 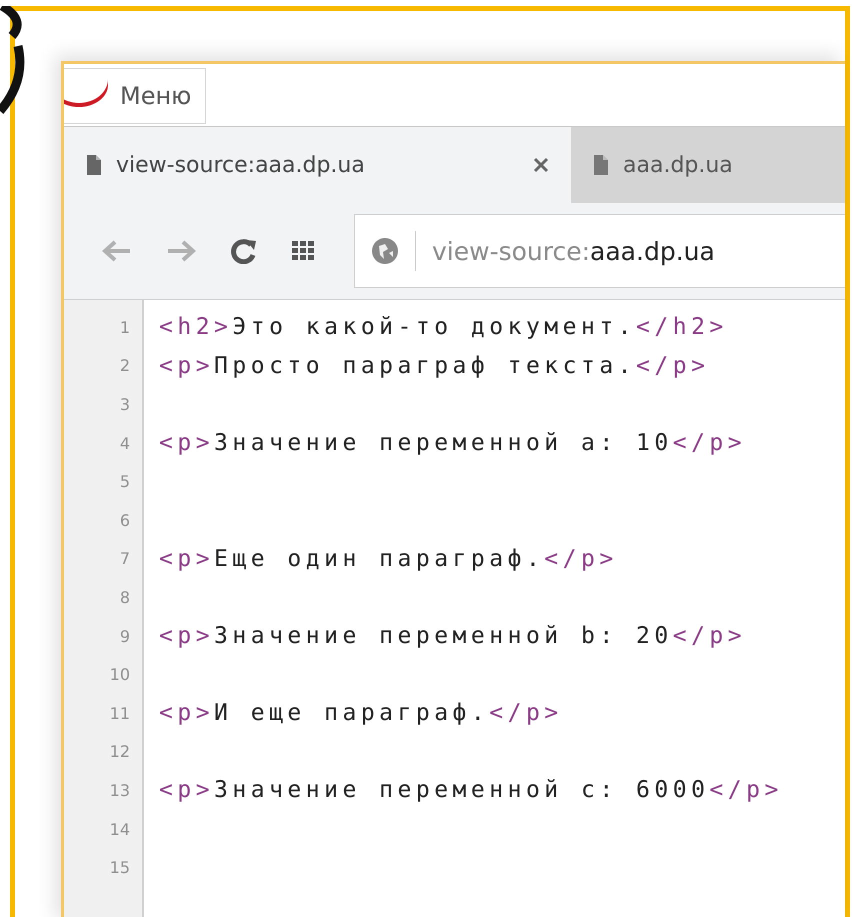 I want to click on line-number: 13, so click(x=120, y=790).